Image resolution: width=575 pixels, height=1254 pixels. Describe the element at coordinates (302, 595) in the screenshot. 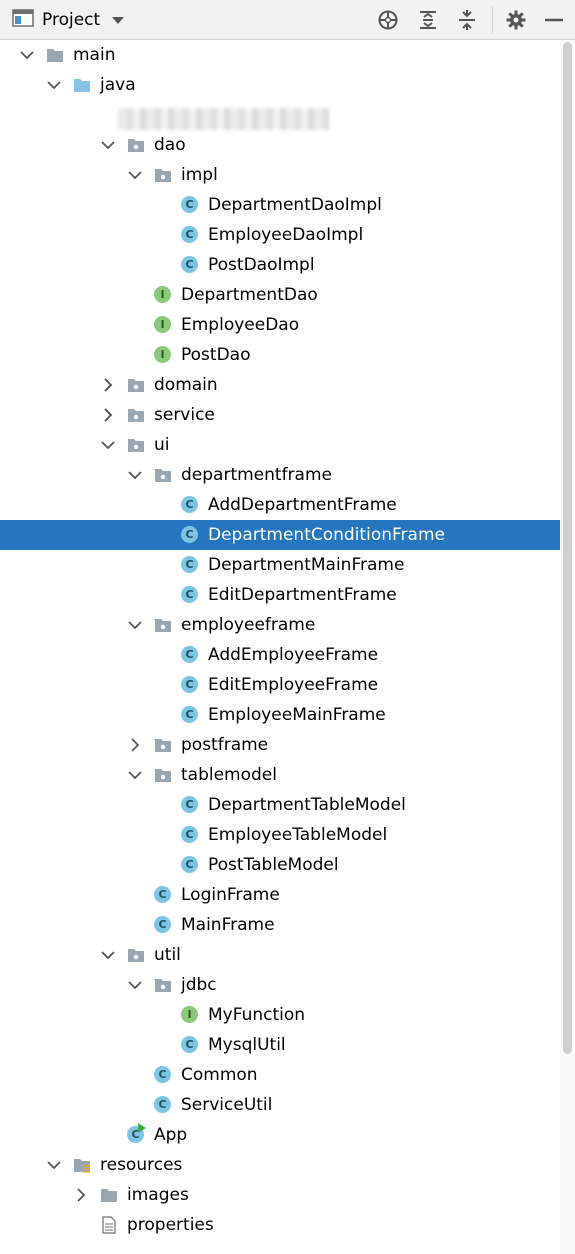

I see `tree-node-label: EditDepartmentFrame` at that location.